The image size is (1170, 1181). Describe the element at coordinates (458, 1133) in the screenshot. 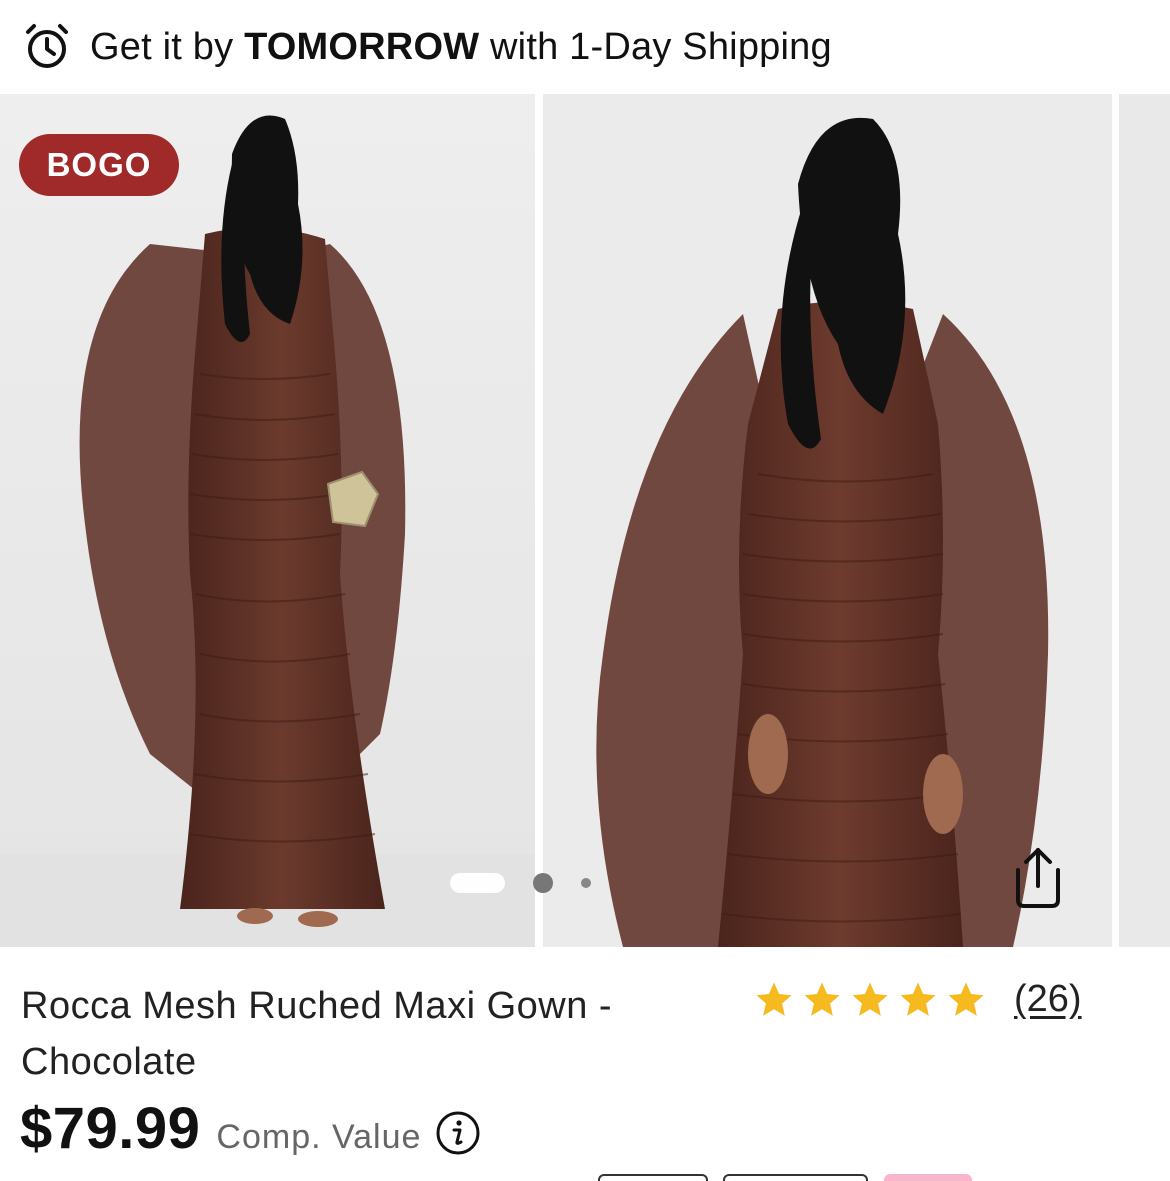

I see `info-icon` at that location.